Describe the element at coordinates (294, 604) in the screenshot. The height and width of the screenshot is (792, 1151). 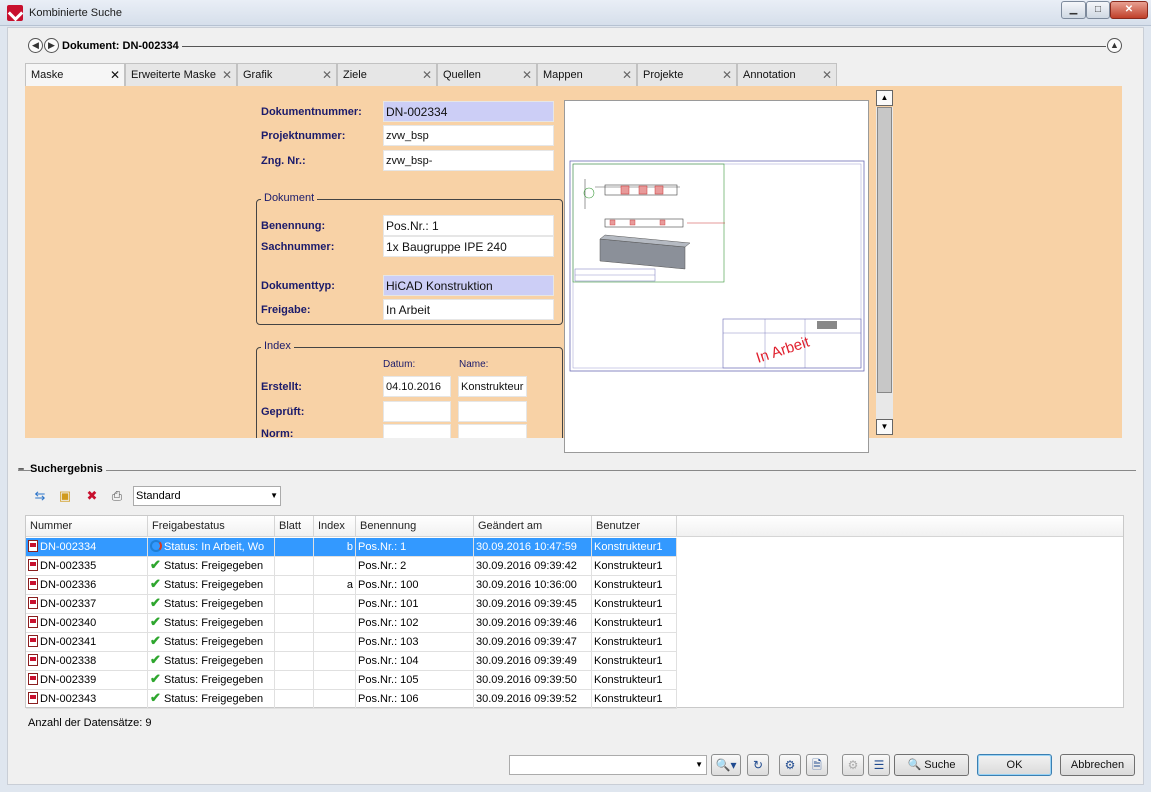
I see `table-cell-blatt` at that location.